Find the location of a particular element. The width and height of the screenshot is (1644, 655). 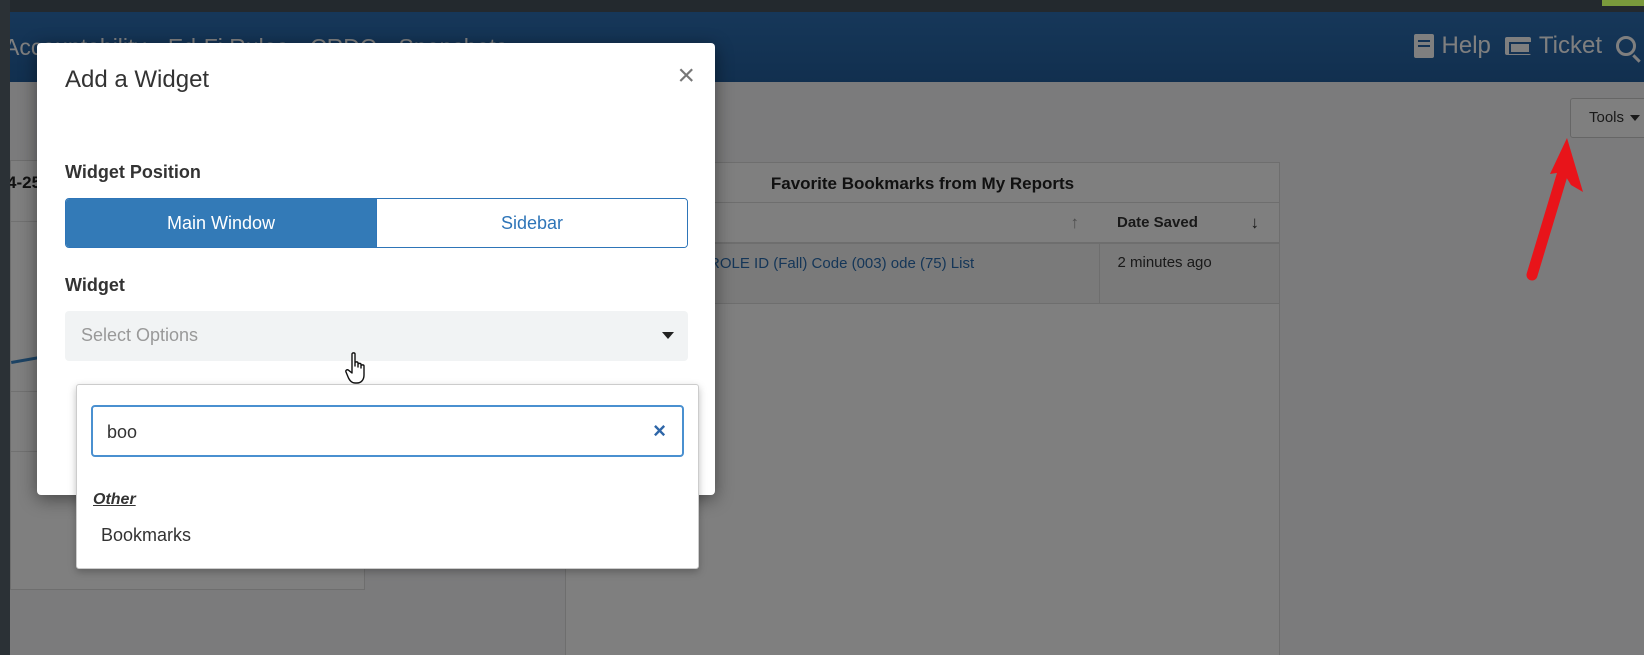

annotation-arrow is located at coordinates (1554, 209).